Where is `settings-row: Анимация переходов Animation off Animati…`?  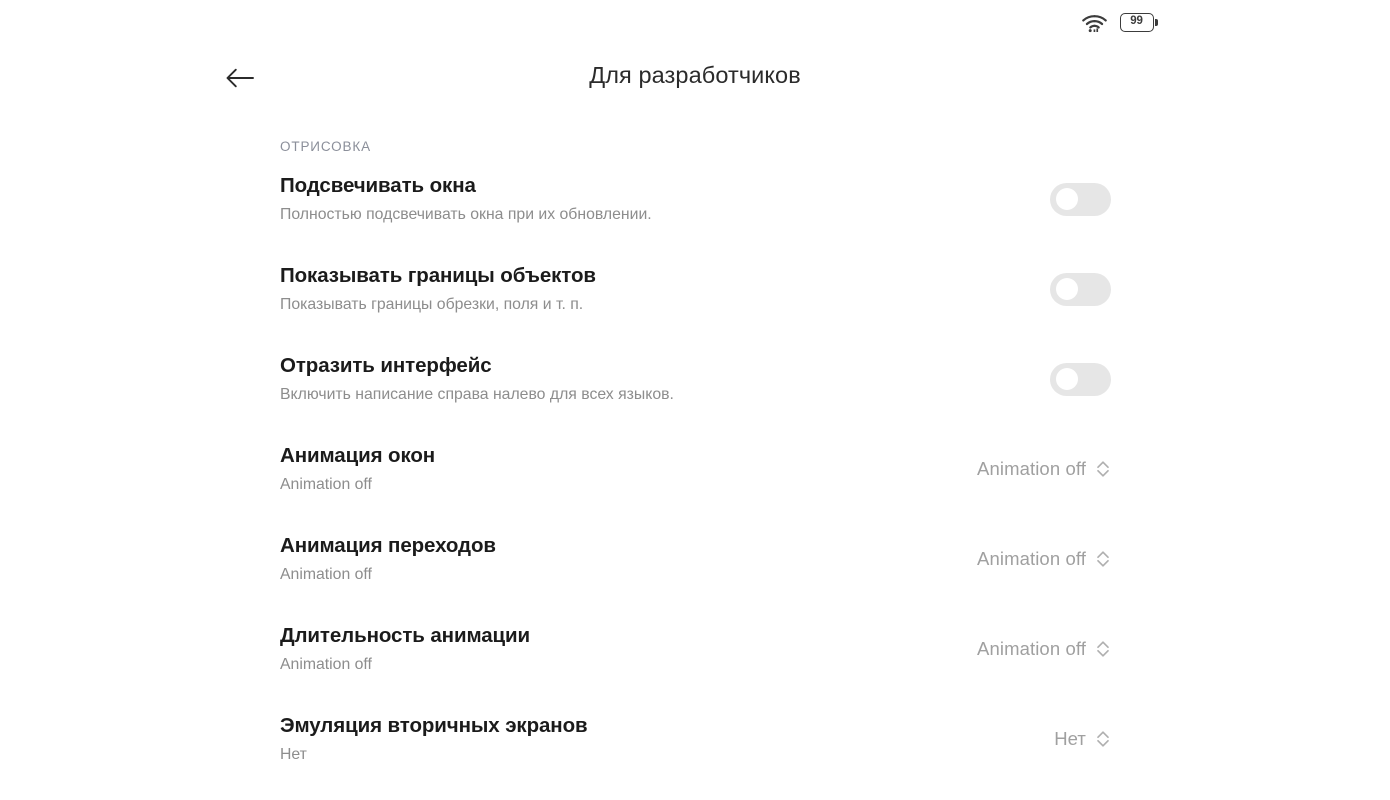
settings-row: Анимация переходов Animation off Animati… is located at coordinates (695, 559).